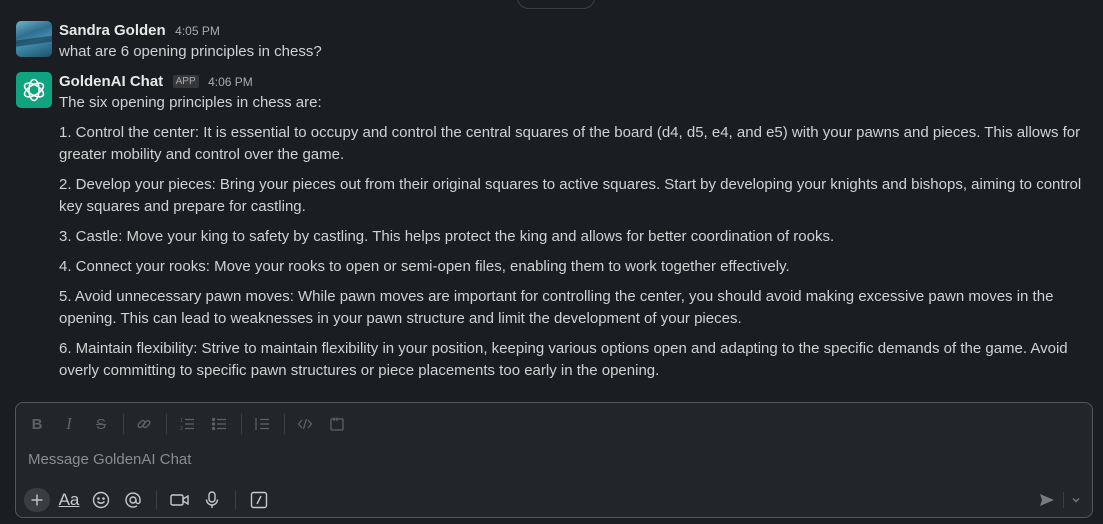 The width and height of the screenshot is (1103, 524). I want to click on timestamp: 4:05 PM, so click(197, 31).